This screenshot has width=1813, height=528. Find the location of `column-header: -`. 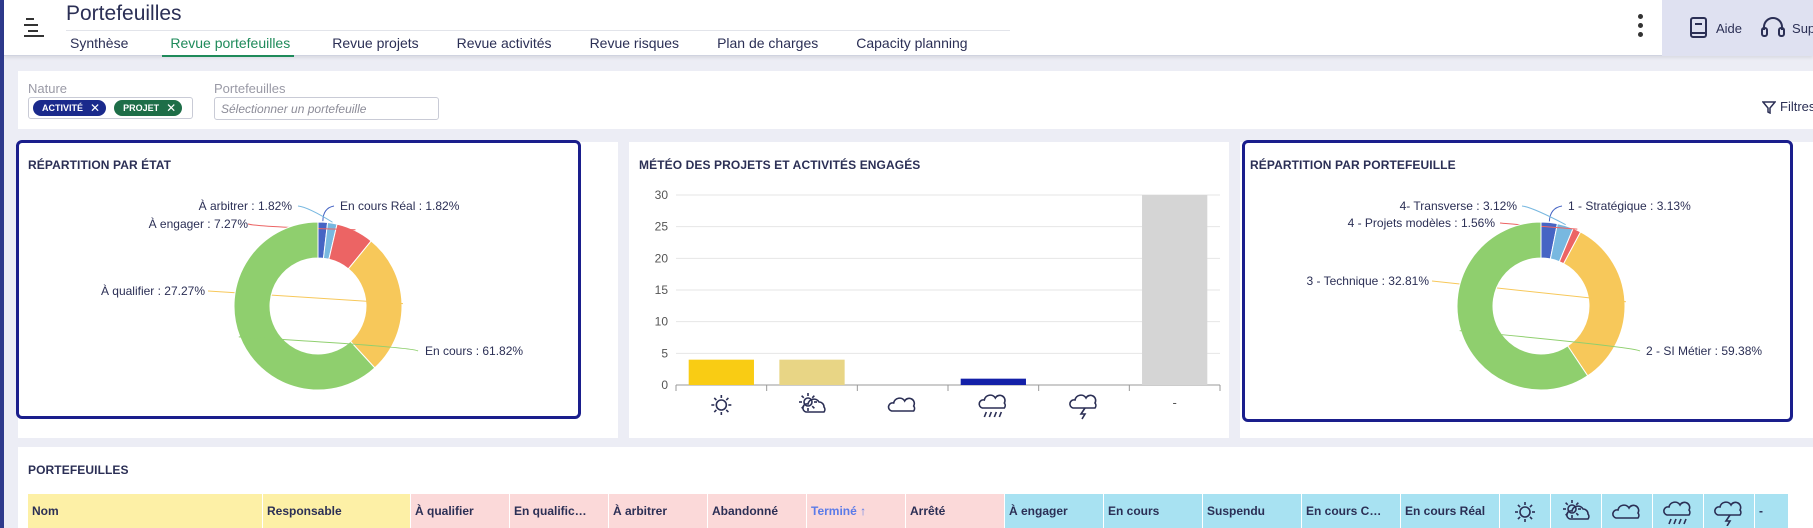

column-header: - is located at coordinates (1772, 511).